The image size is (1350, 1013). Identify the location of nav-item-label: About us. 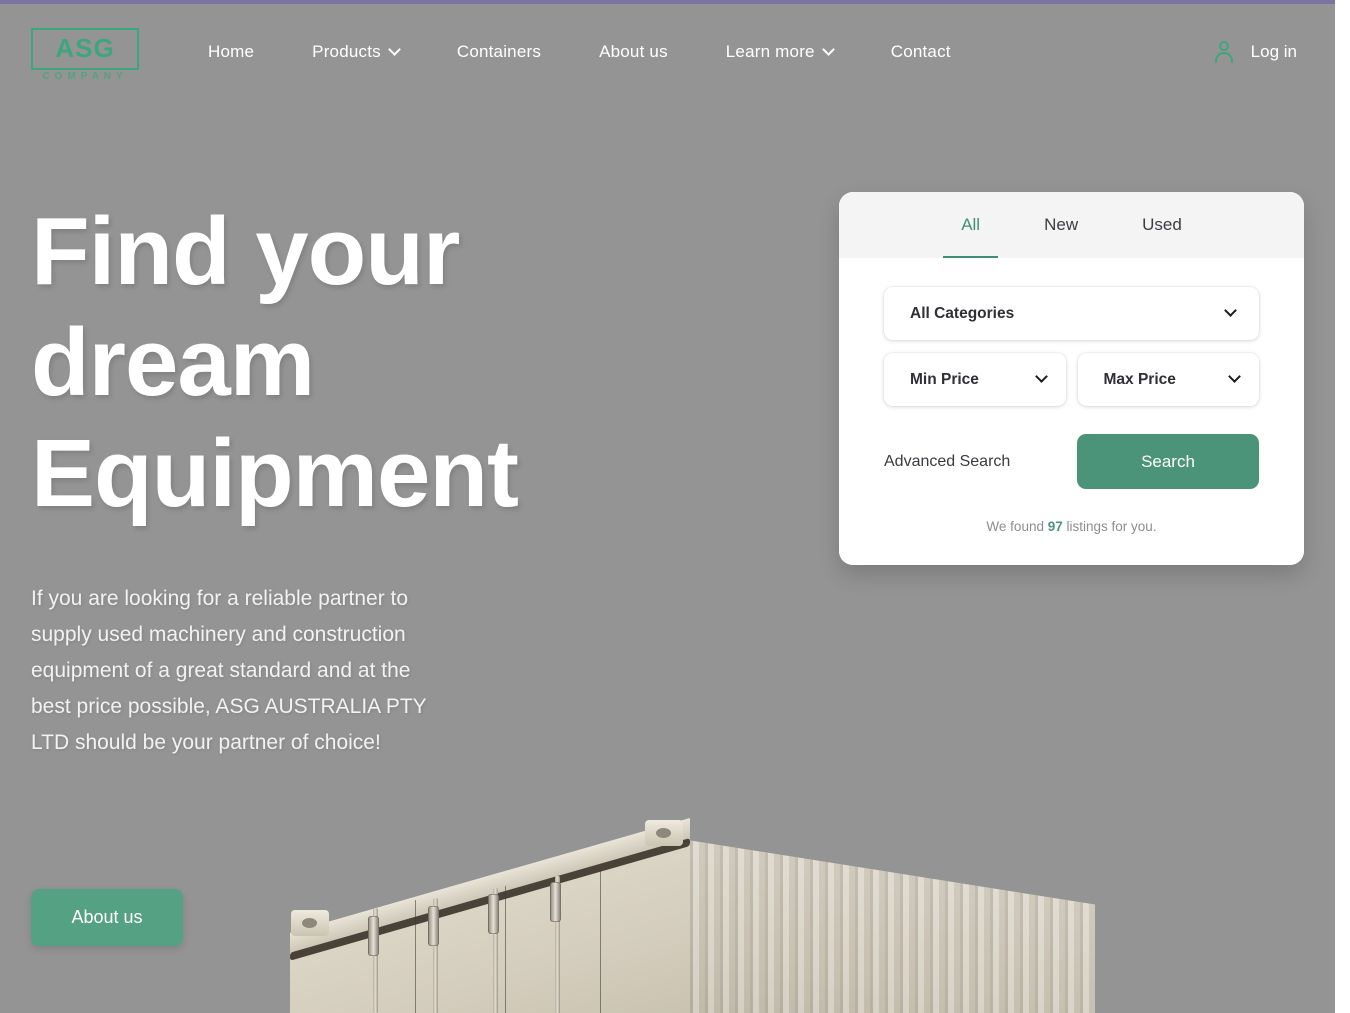
(633, 51).